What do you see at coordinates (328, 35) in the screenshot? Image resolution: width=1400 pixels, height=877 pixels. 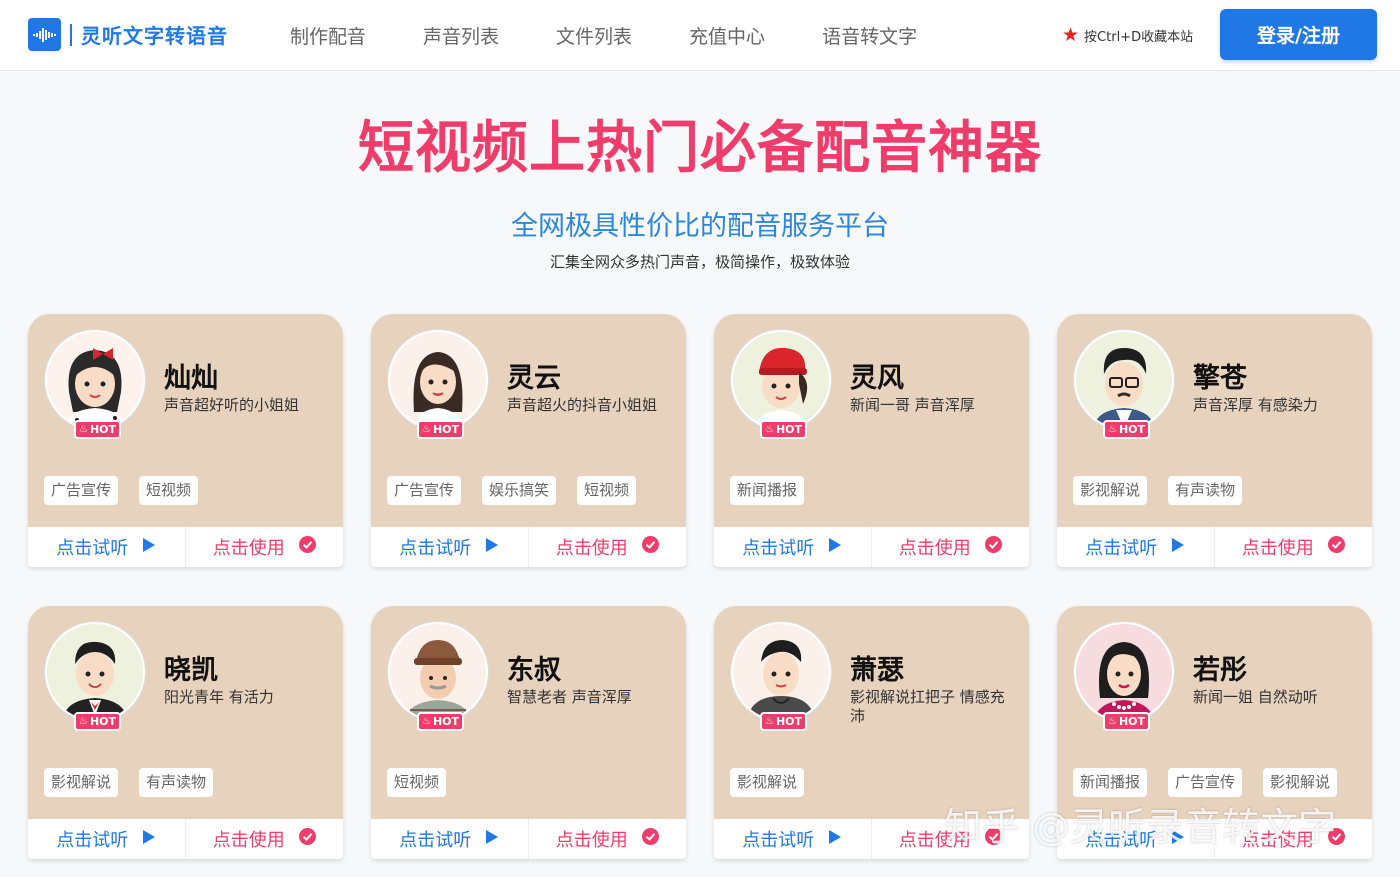 I see `nav-make-dubbing: 制作配音` at bounding box center [328, 35].